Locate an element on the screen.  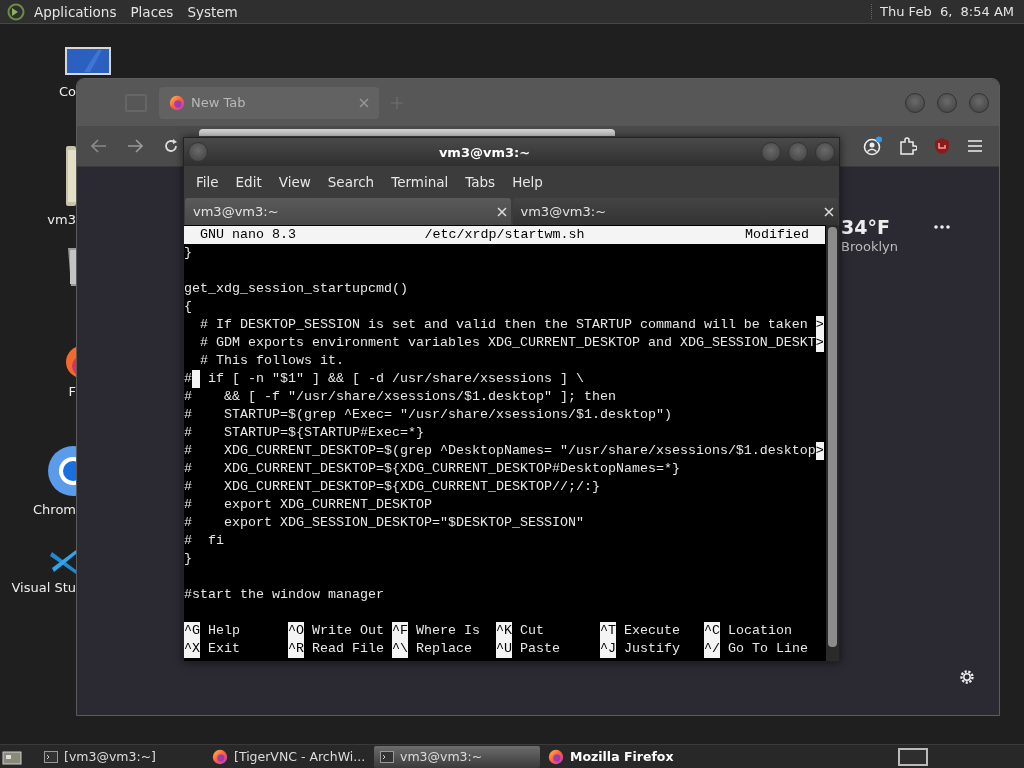
clock: Thu Feb 6, 8:54 AM is located at coordinates (944, 11).